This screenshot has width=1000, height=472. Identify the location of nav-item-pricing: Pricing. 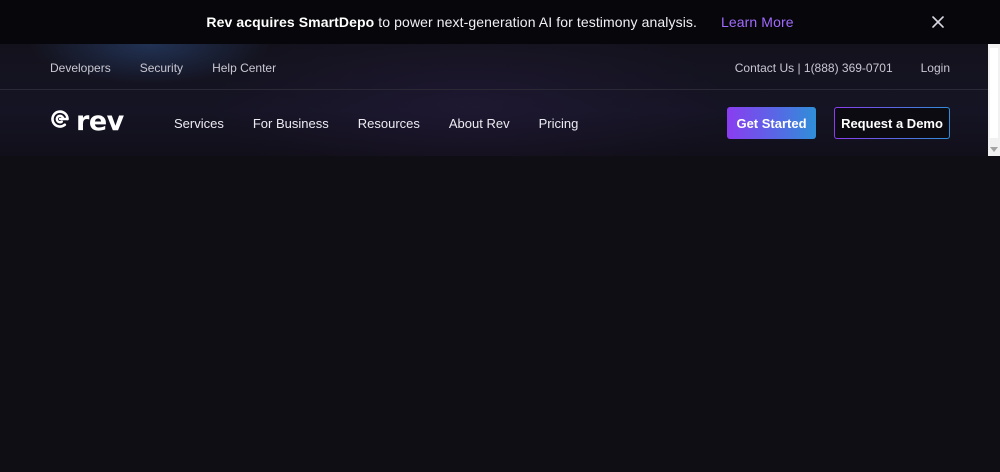
(559, 123).